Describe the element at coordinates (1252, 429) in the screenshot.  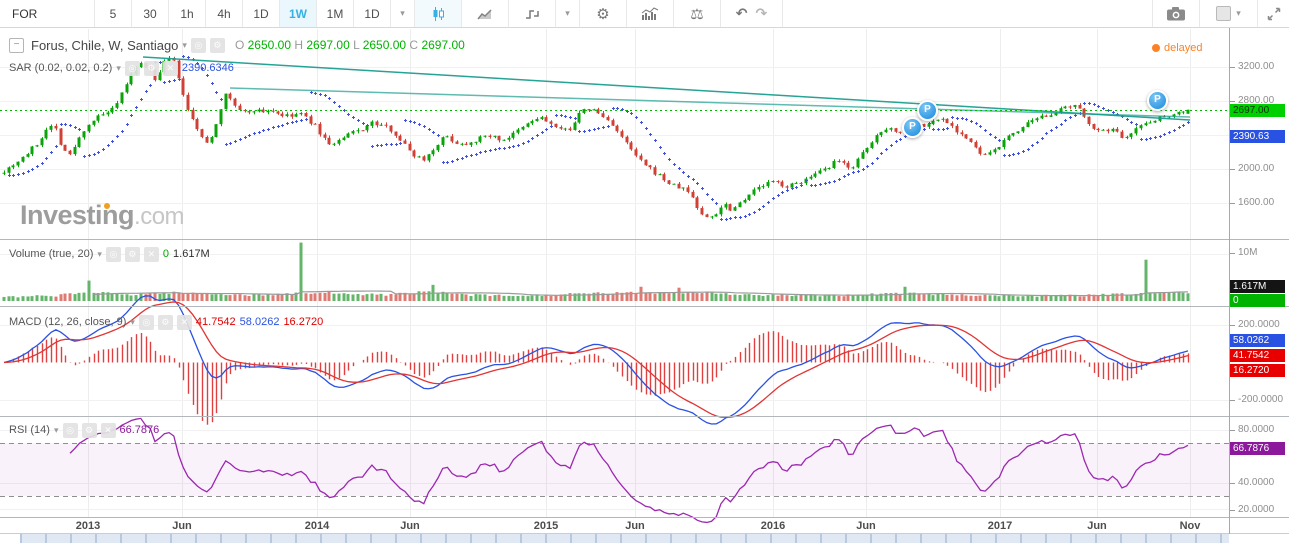
I see `axis-label: 80.0000` at that location.